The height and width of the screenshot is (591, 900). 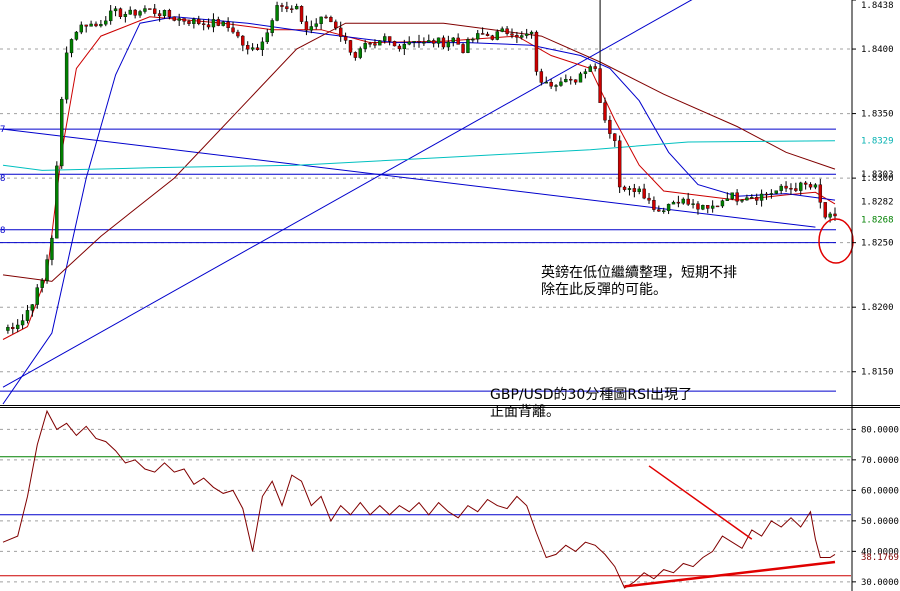 I want to click on y-tick-label: 1.8150, so click(x=877, y=373).